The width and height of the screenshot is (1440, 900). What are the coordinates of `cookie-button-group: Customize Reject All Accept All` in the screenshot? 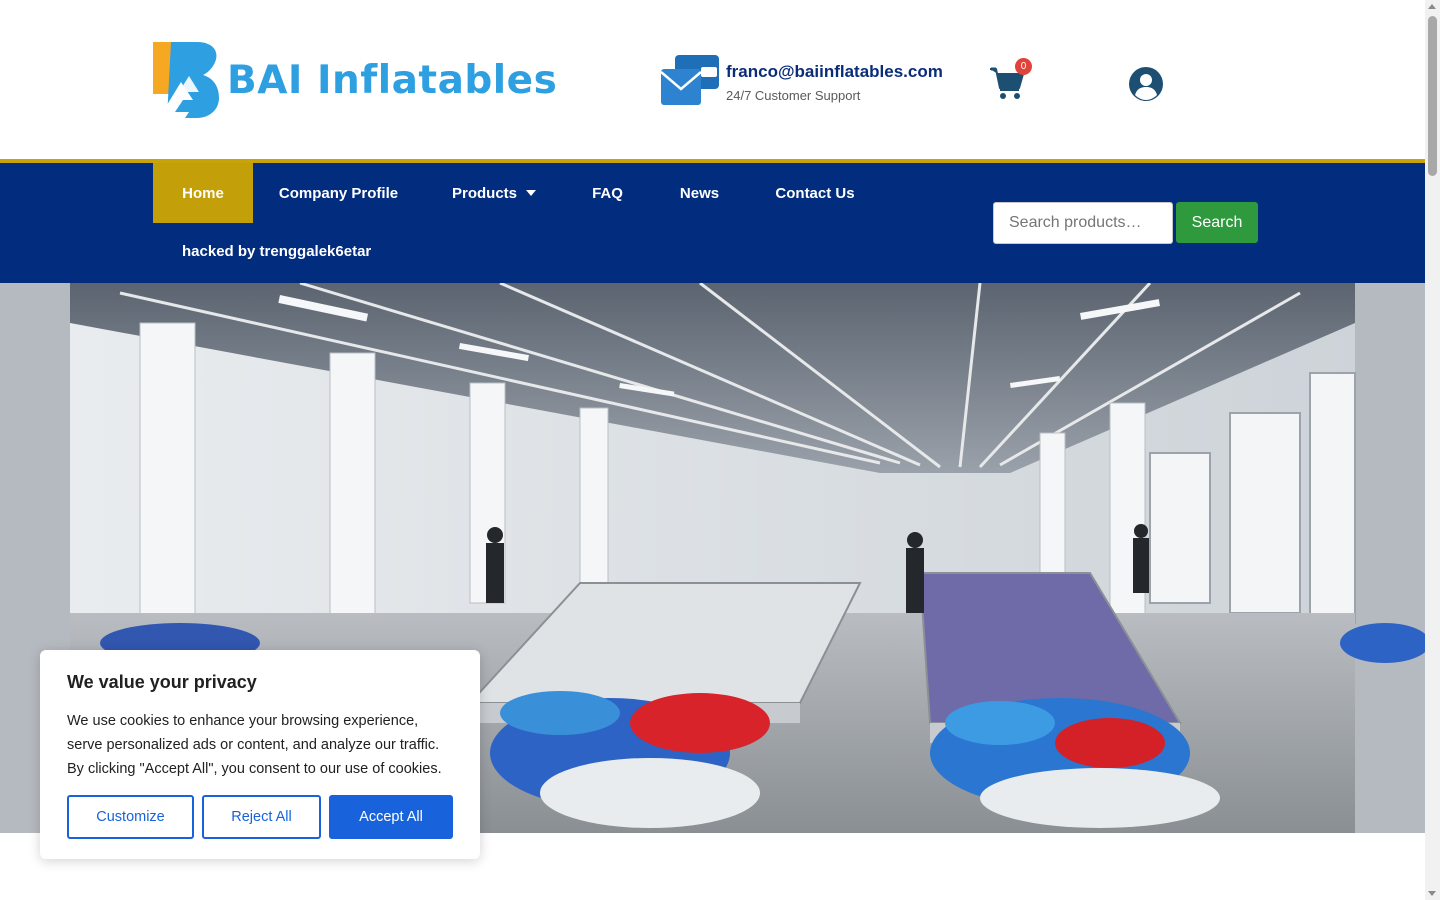 It's located at (260, 817).